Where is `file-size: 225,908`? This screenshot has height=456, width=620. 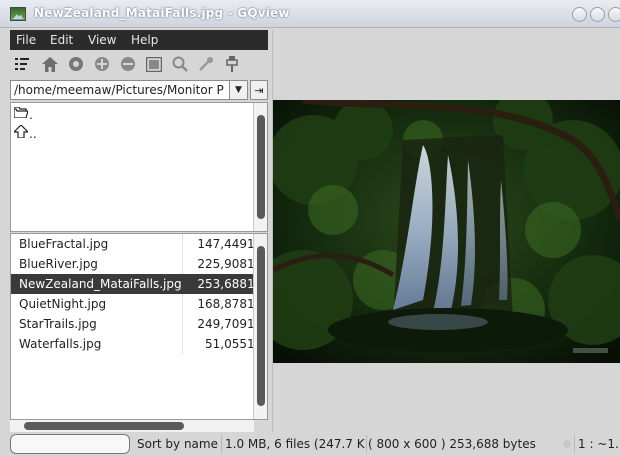 file-size: 225,908 is located at coordinates (222, 264).